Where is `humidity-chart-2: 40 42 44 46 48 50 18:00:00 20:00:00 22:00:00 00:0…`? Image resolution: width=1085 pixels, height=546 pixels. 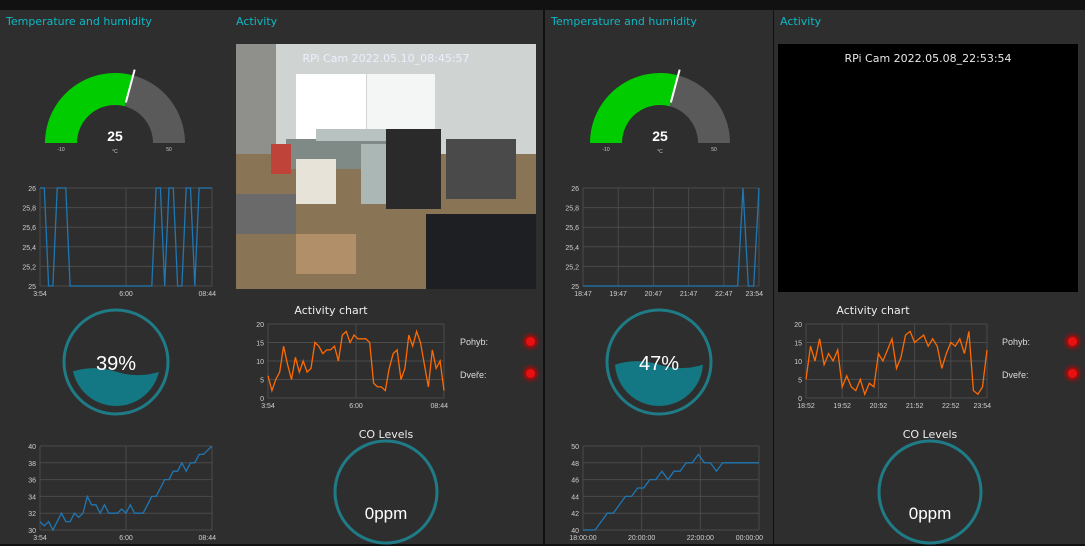 humidity-chart-2: 40 42 44 46 48 50 18:00:00 20:00:00 22:00:00 00:0… is located at coordinates (666, 493).